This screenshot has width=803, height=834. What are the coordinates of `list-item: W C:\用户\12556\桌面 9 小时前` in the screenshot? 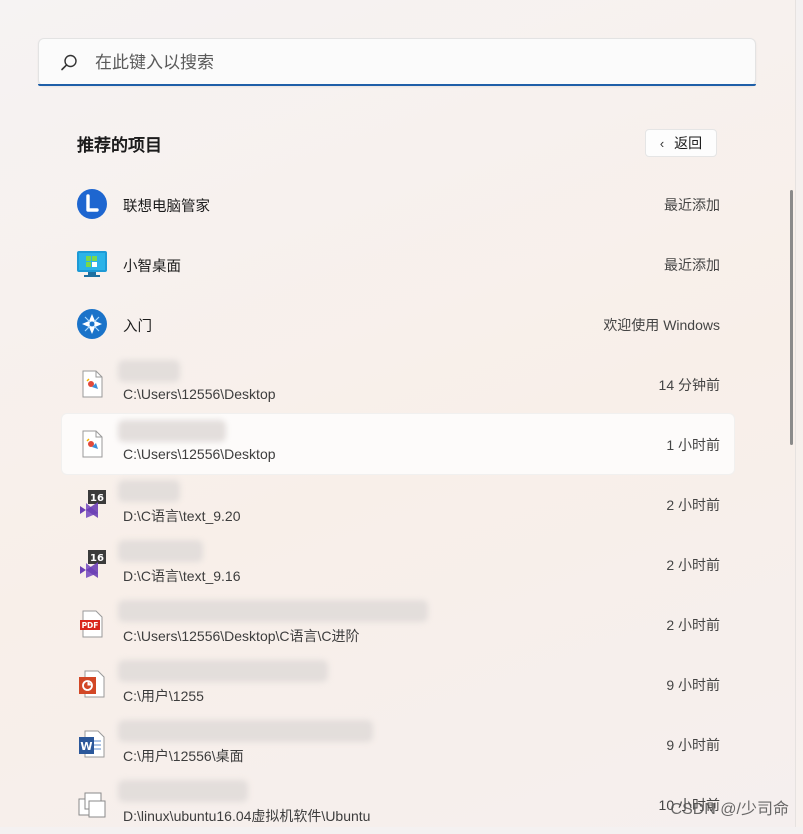 It's located at (398, 744).